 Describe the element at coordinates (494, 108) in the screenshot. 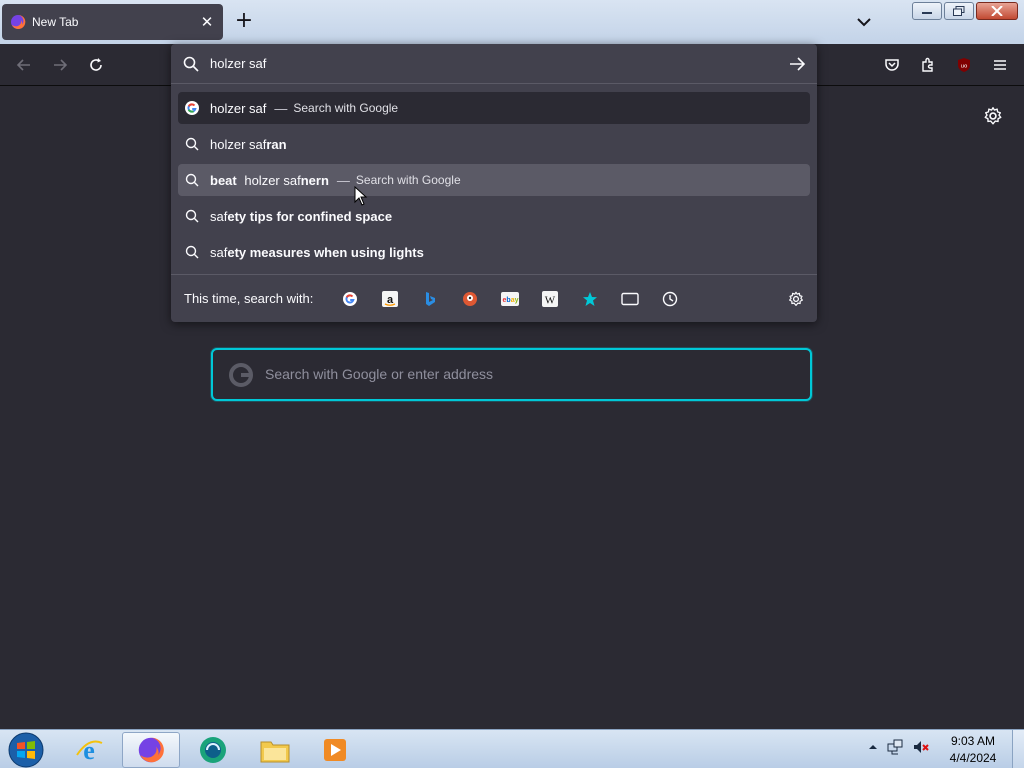

I see `suggestion-row: holzer saf — Search with Google` at that location.